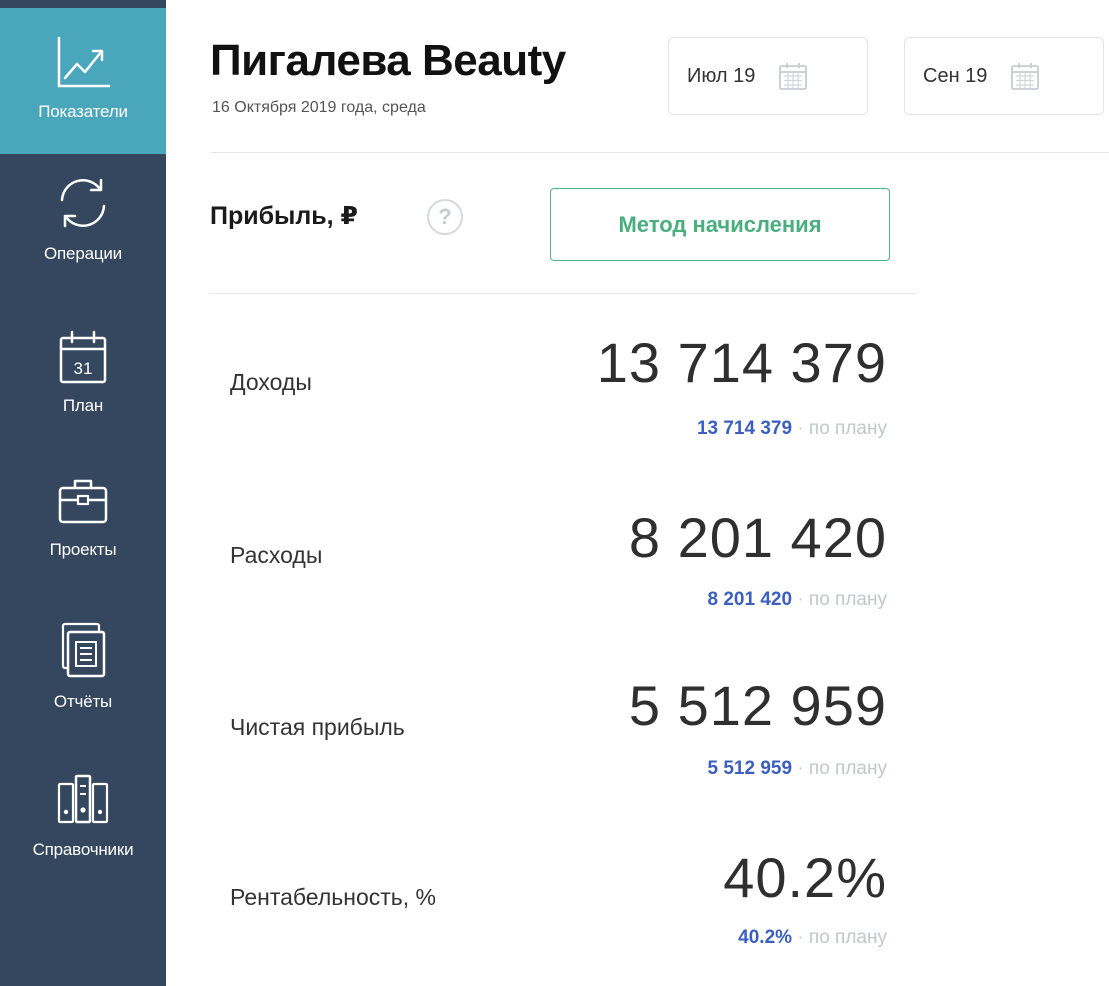 The image size is (1109, 986). Describe the element at coordinates (805, 877) in the screenshot. I see `metric-value-profitability: 40.2%` at that location.